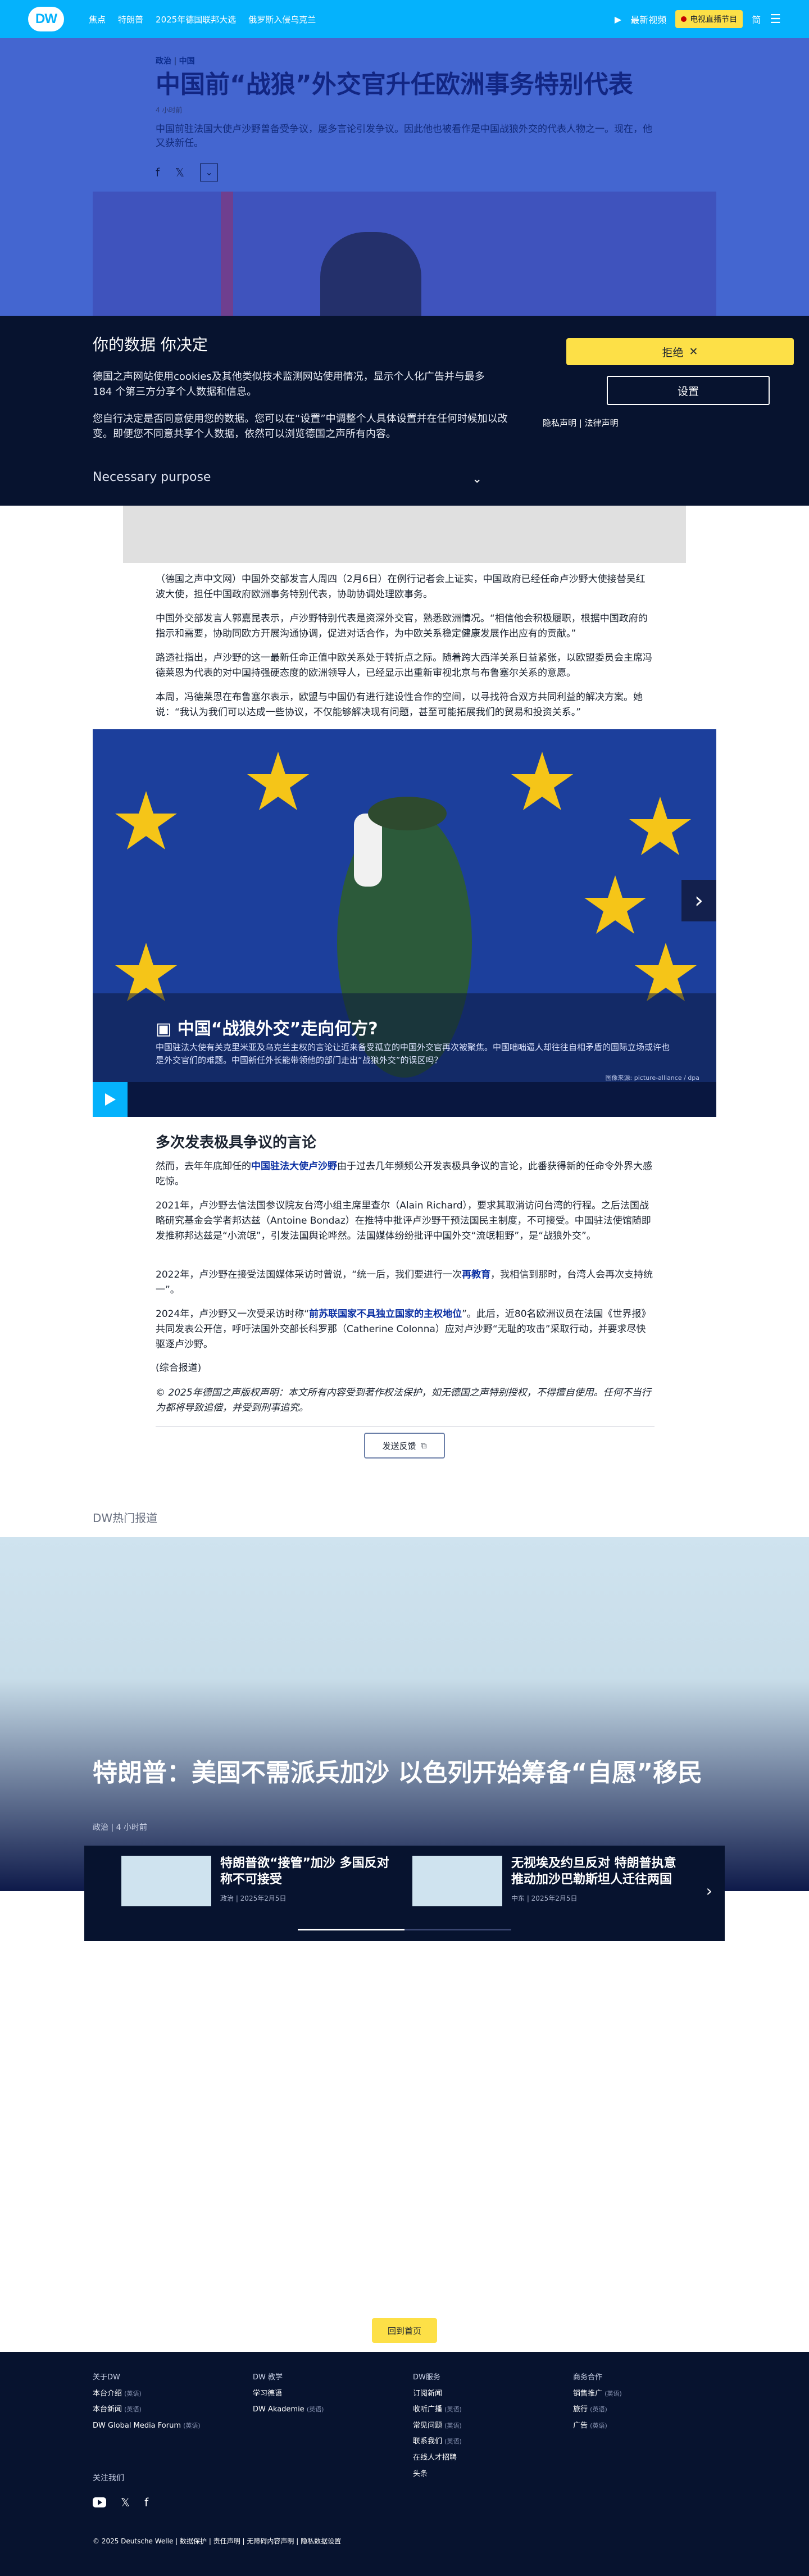 The width and height of the screenshot is (809, 2576). What do you see at coordinates (395, 85) in the screenshot?
I see `page-title: 中国前“战狼”外交官升任欧洲事务特别代表` at bounding box center [395, 85].